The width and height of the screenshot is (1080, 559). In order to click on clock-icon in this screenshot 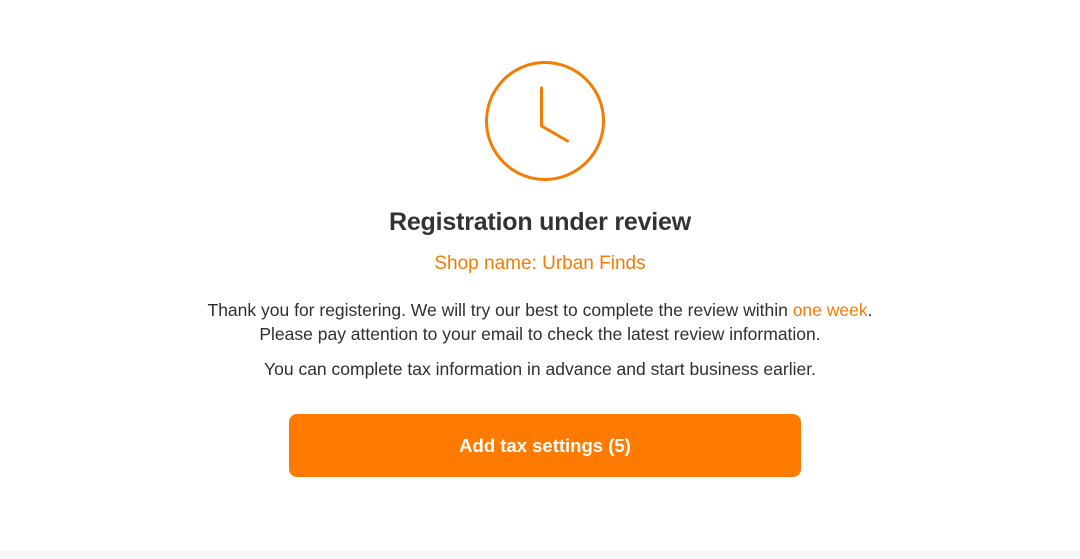, I will do `click(545, 121)`.